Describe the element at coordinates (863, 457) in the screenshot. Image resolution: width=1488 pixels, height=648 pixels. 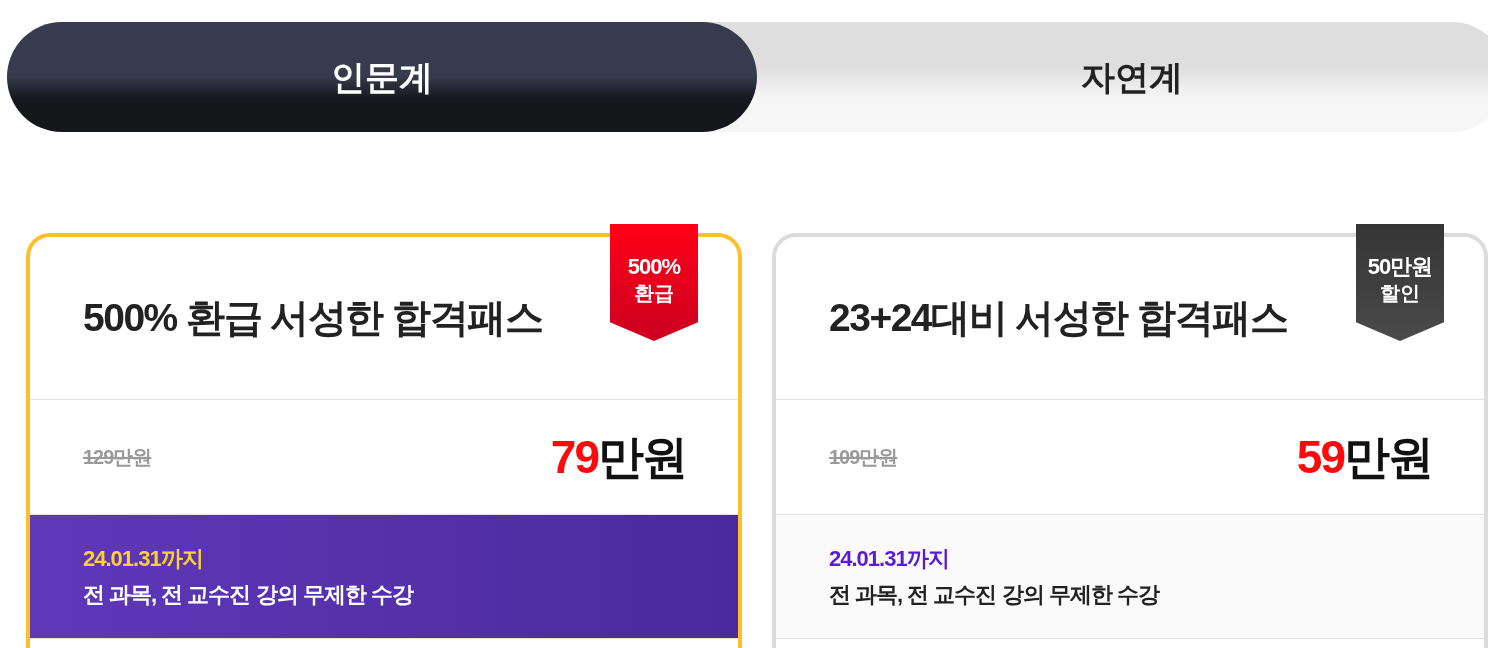
I see `original-price: 109만원` at that location.